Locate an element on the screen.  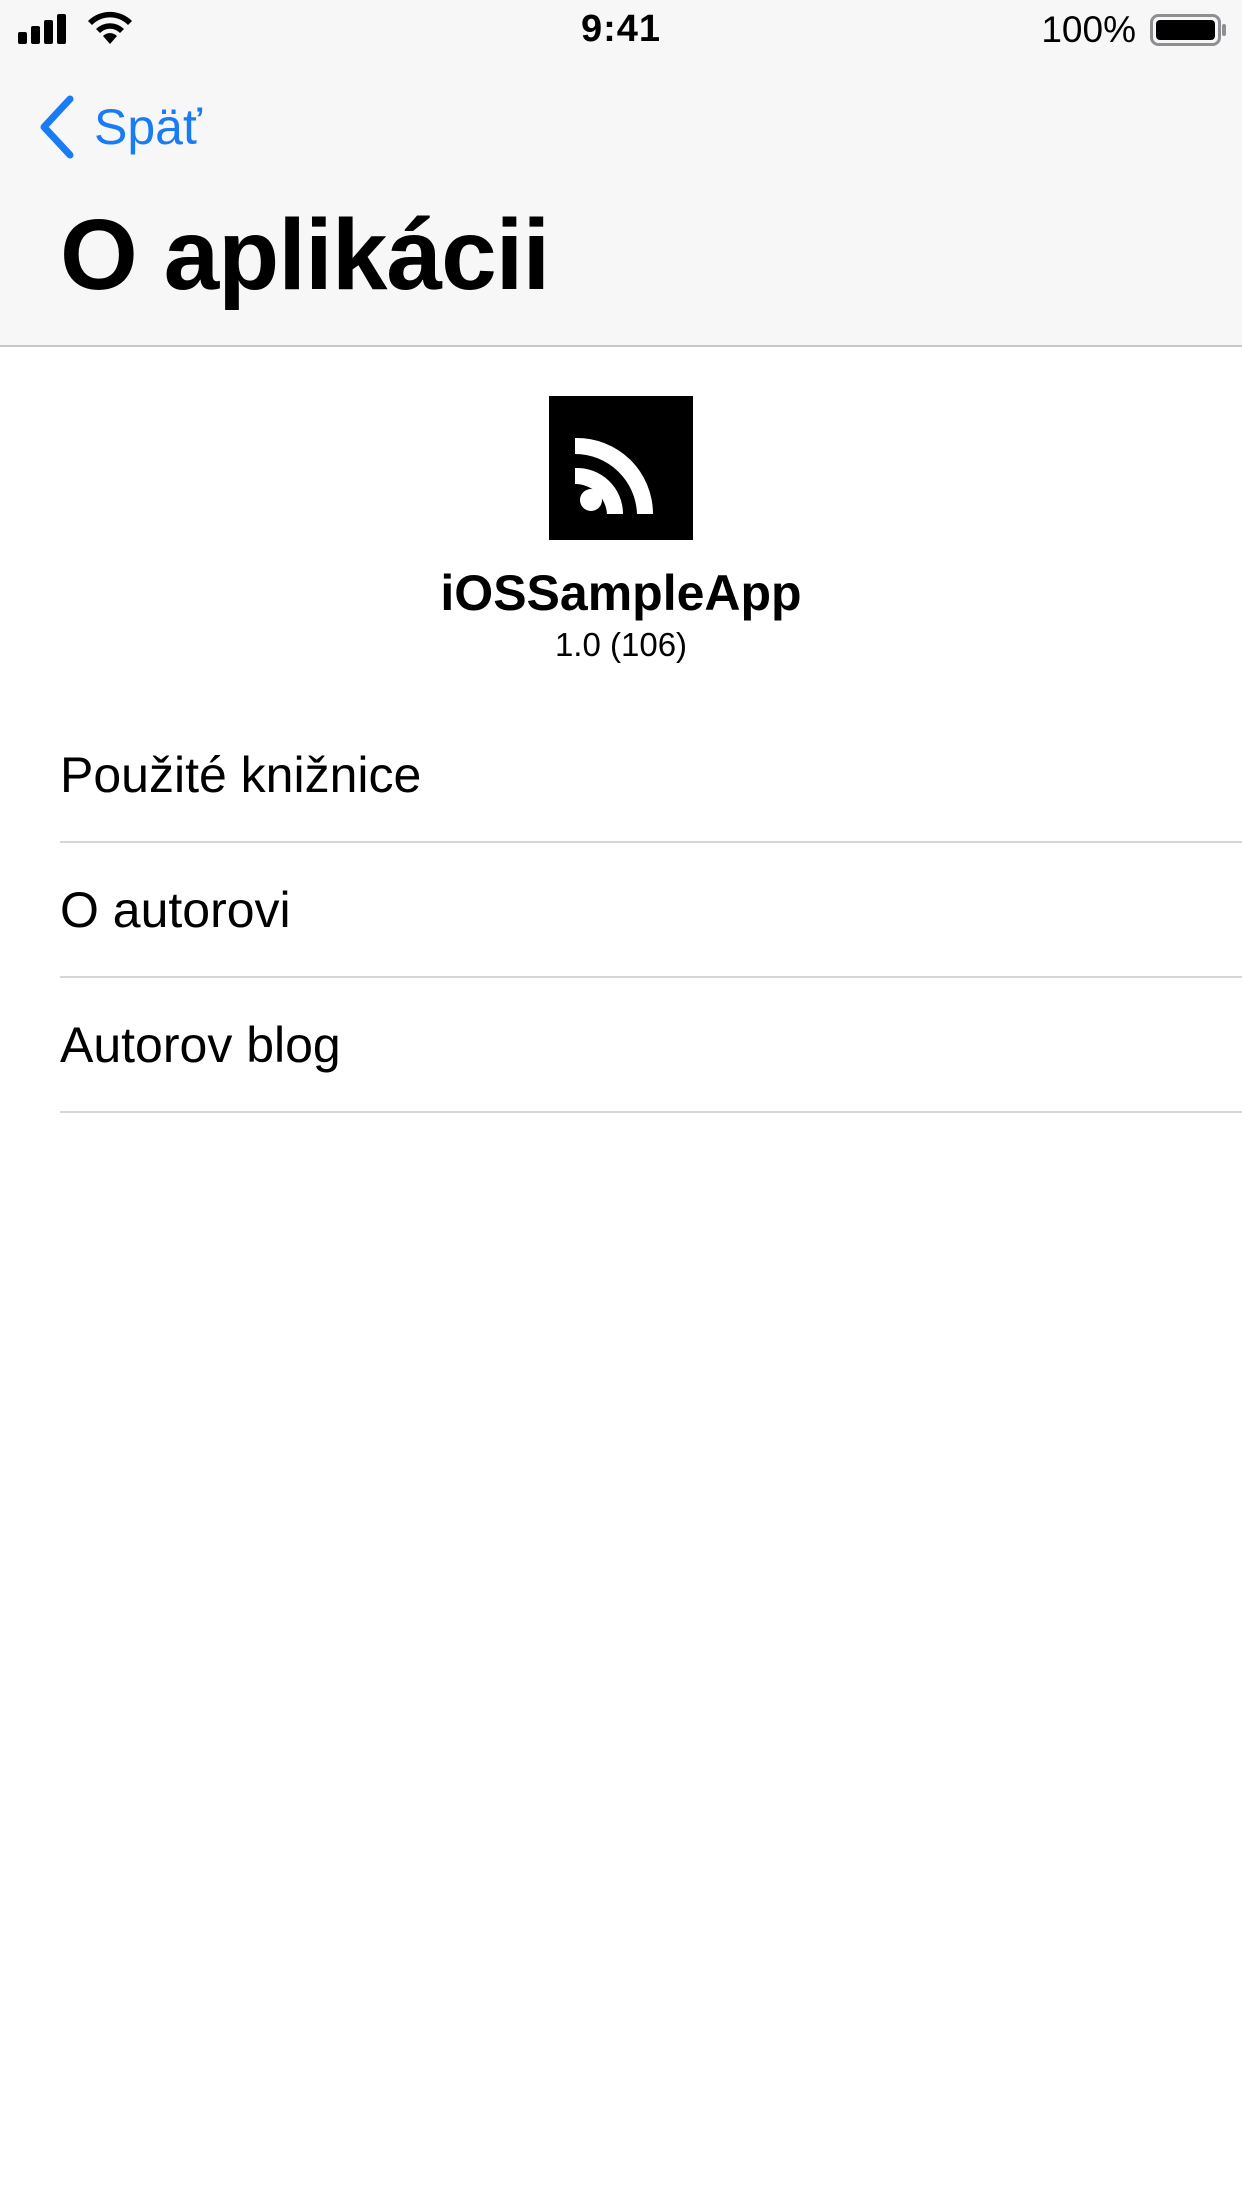
menu-item-used-libraries: Použité knižnice is located at coordinates (621, 775).